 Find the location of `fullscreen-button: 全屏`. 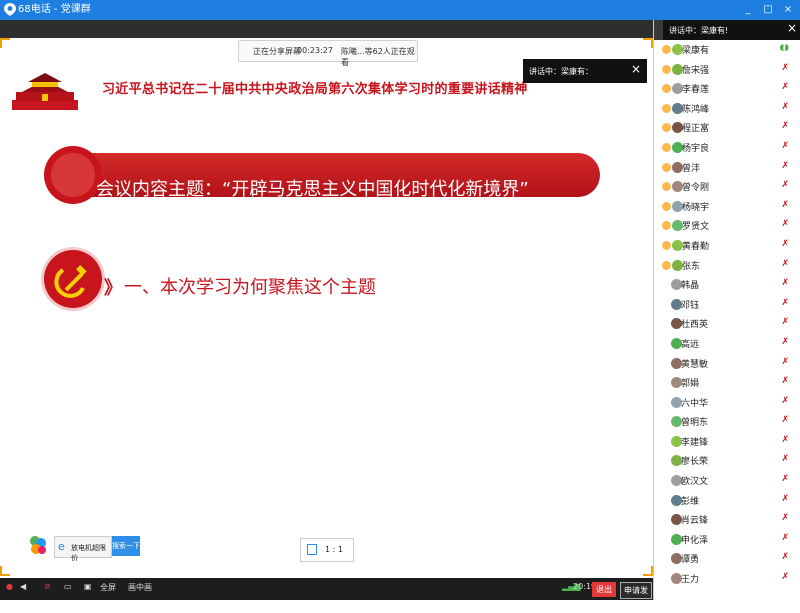

fullscreen-button: 全屏 is located at coordinates (108, 587).